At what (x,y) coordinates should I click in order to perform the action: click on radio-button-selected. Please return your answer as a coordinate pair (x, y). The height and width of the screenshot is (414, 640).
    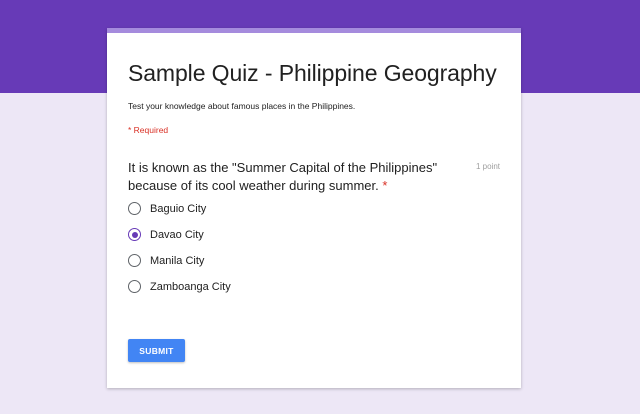
    Looking at the image, I should click on (134, 234).